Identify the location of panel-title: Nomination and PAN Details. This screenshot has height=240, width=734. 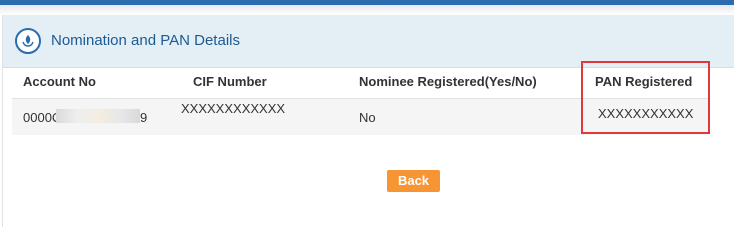
(145, 40).